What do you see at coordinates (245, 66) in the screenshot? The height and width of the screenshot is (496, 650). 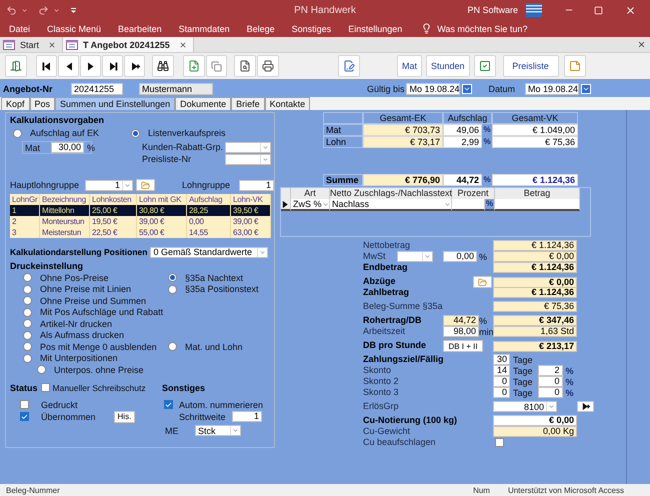 I see `preview-button` at bounding box center [245, 66].